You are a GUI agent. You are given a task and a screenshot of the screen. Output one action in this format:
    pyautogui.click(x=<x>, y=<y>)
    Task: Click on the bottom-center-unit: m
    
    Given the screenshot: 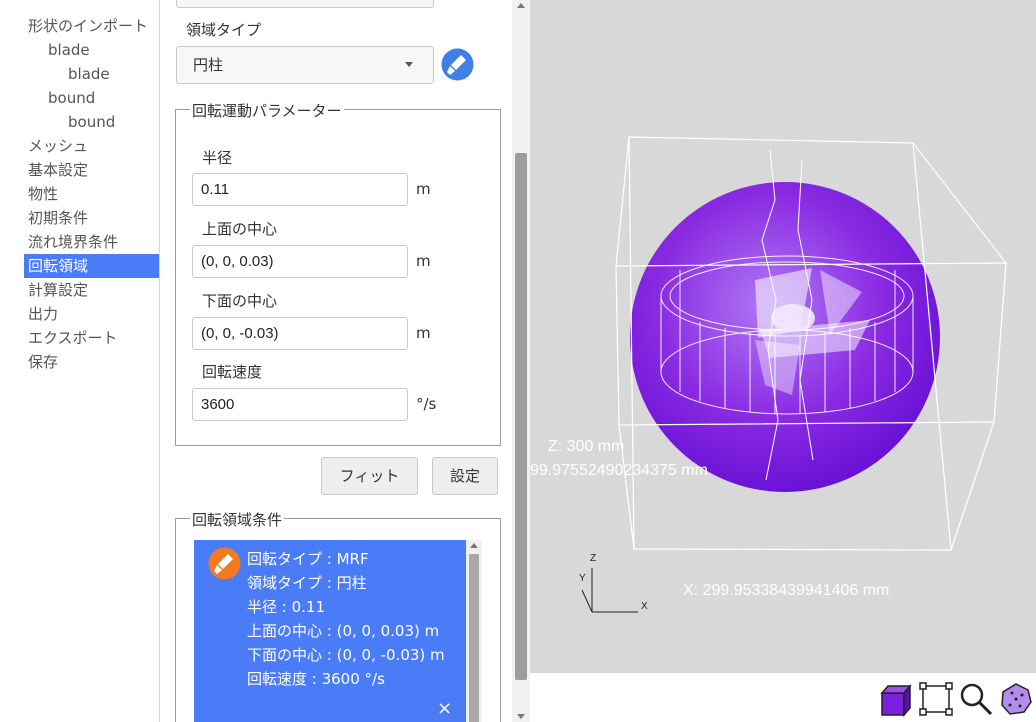 What is the action you would take?
    pyautogui.click(x=423, y=333)
    